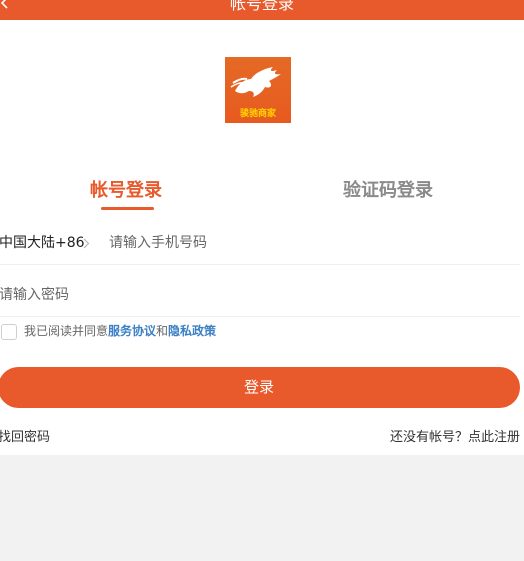 This screenshot has height=561, width=524. What do you see at coordinates (126, 191) in the screenshot?
I see `tab-account-login: 帐号登录` at bounding box center [126, 191].